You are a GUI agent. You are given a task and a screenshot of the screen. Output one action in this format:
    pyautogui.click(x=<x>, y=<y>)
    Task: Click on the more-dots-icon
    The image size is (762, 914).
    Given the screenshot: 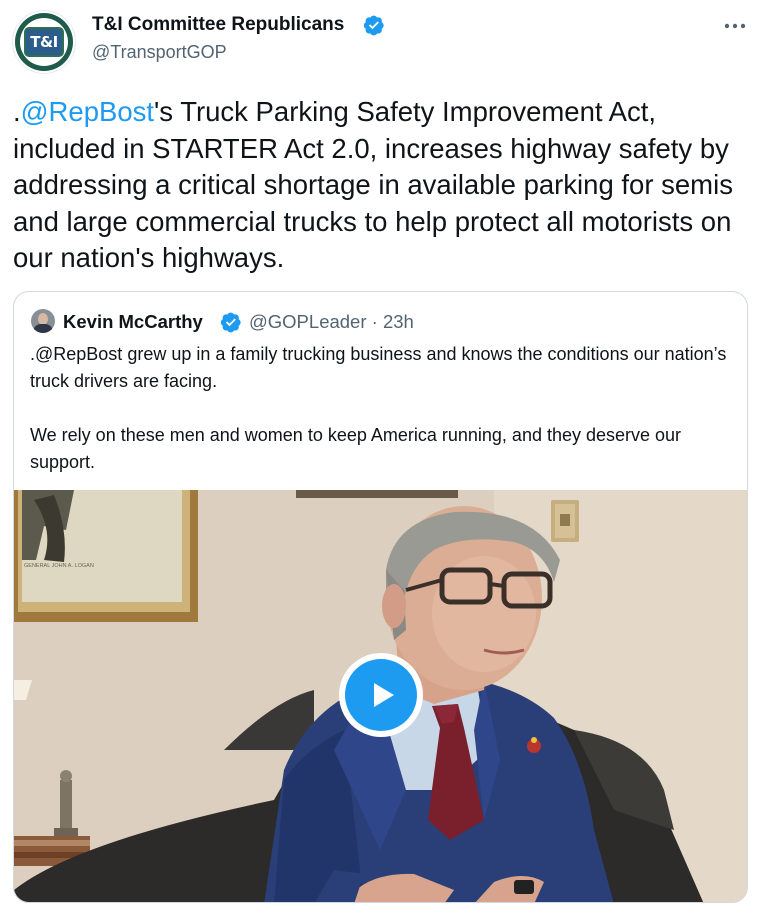 What is the action you would take?
    pyautogui.click(x=735, y=26)
    